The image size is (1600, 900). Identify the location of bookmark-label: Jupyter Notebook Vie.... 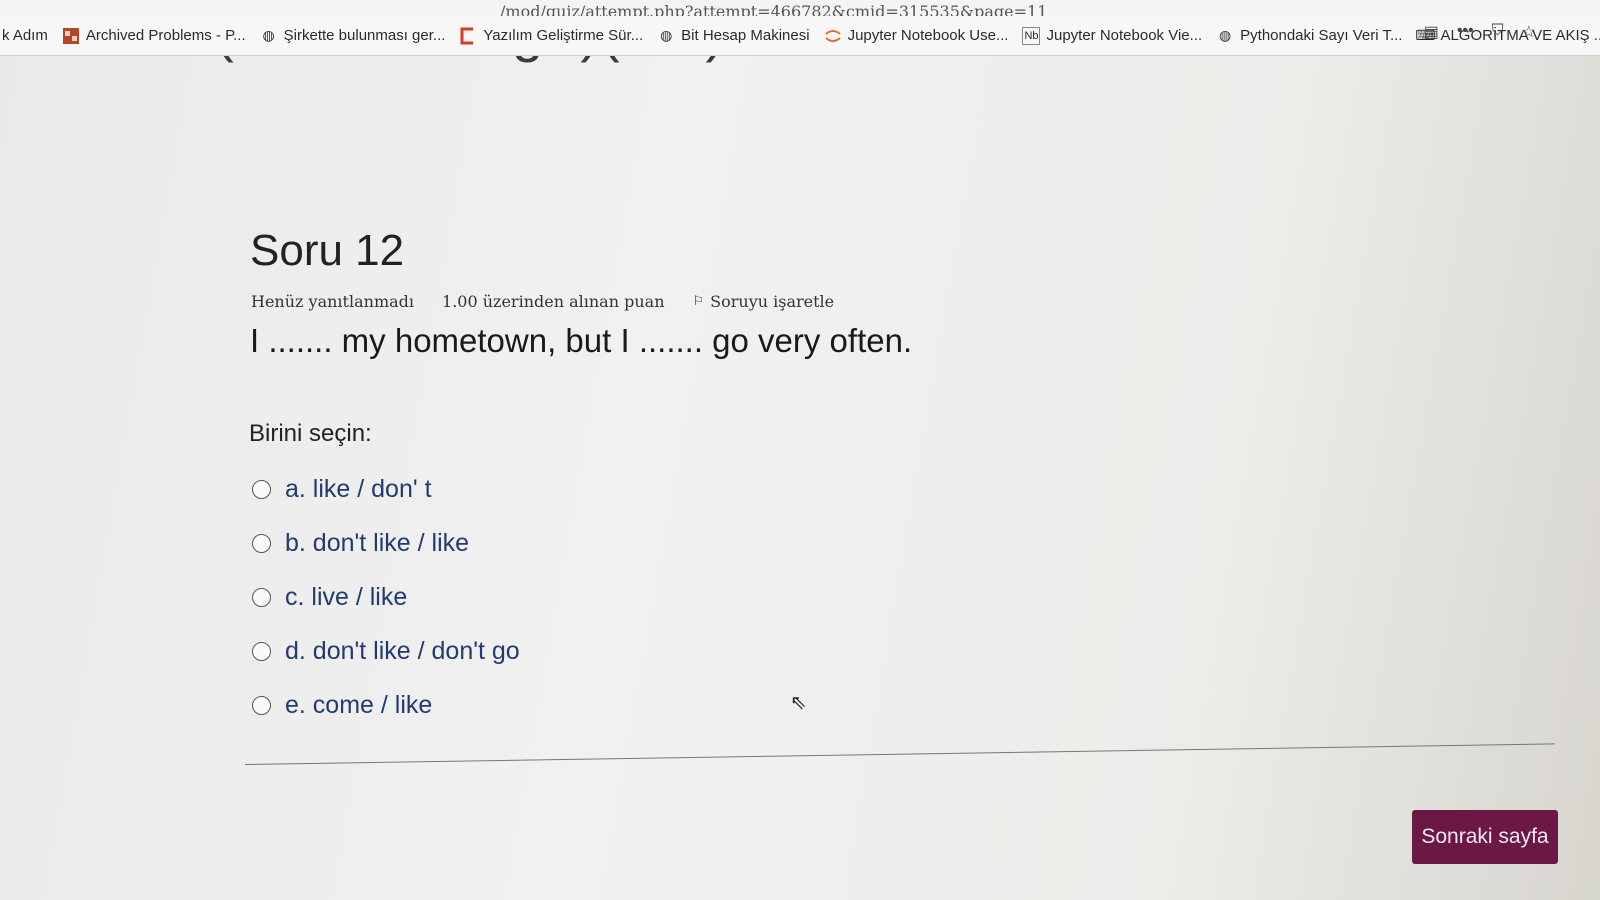
(1124, 35).